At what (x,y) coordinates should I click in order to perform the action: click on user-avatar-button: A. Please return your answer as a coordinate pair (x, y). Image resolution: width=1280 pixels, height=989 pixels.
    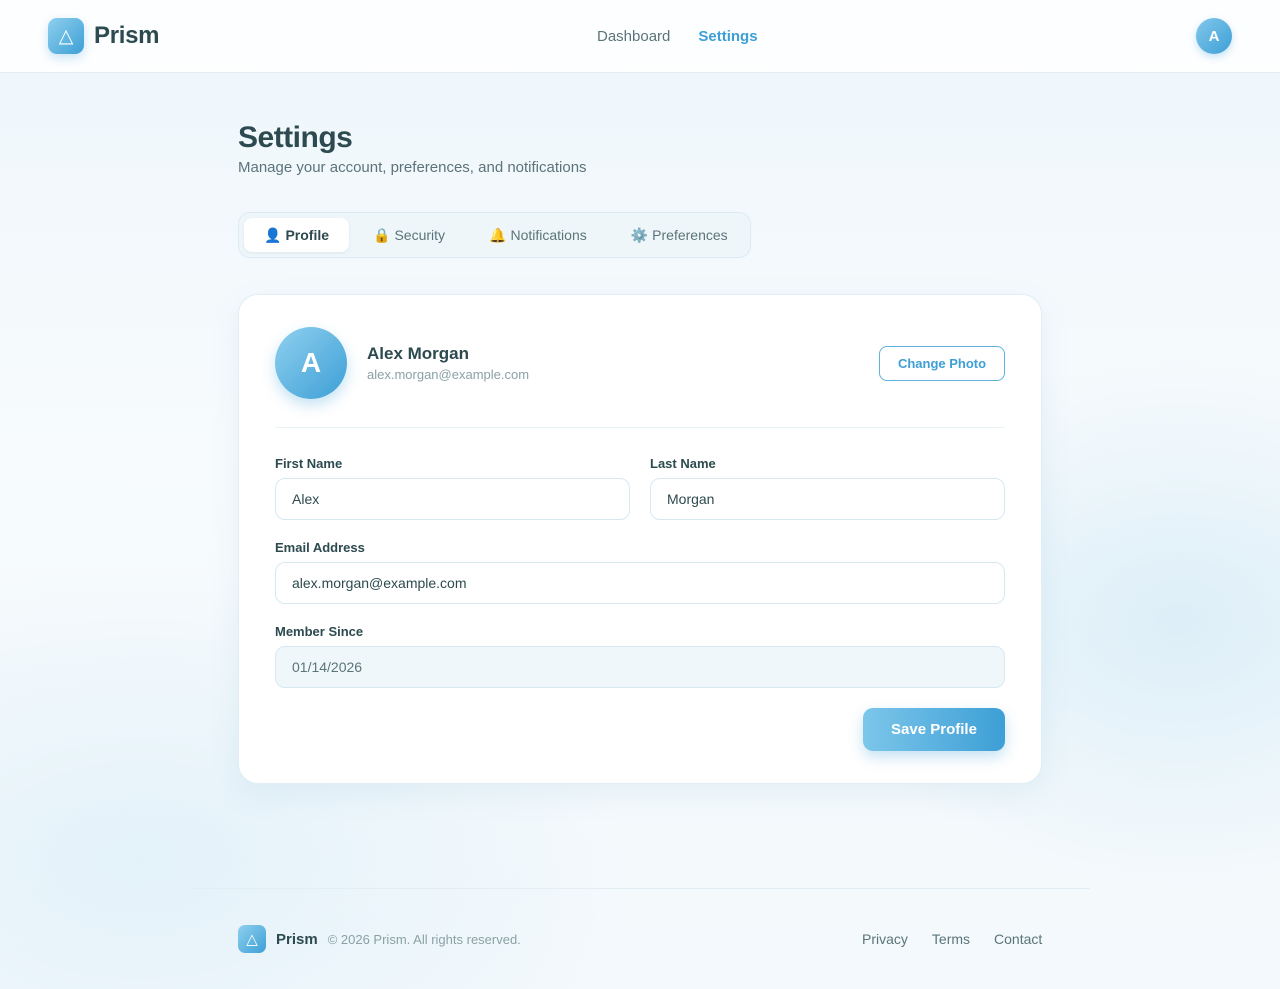
    Looking at the image, I should click on (1214, 36).